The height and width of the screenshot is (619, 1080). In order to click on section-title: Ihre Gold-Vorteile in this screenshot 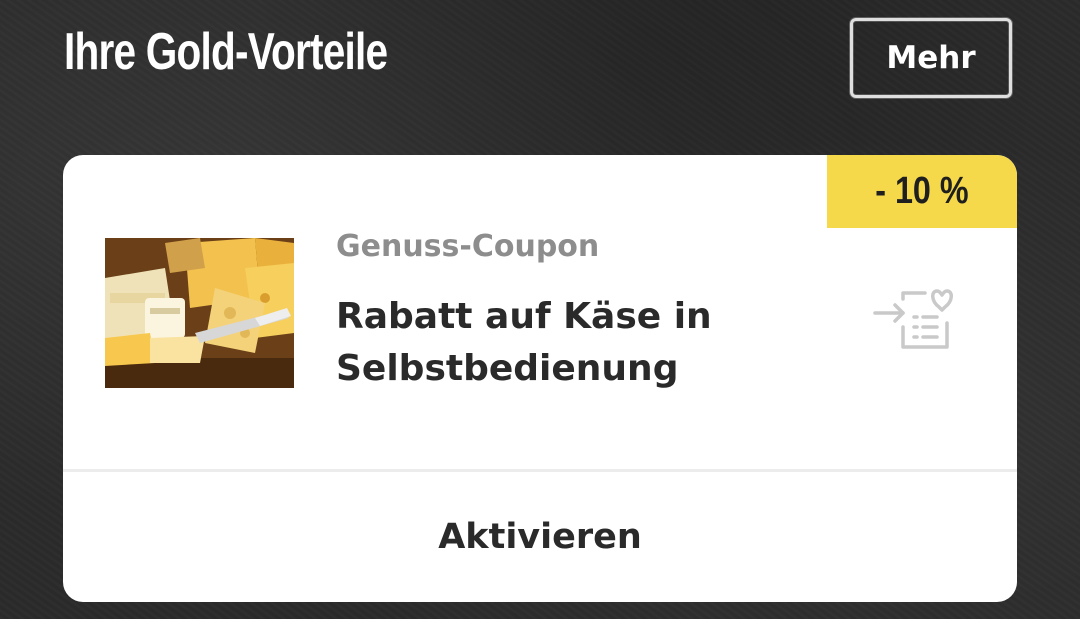, I will do `click(226, 52)`.